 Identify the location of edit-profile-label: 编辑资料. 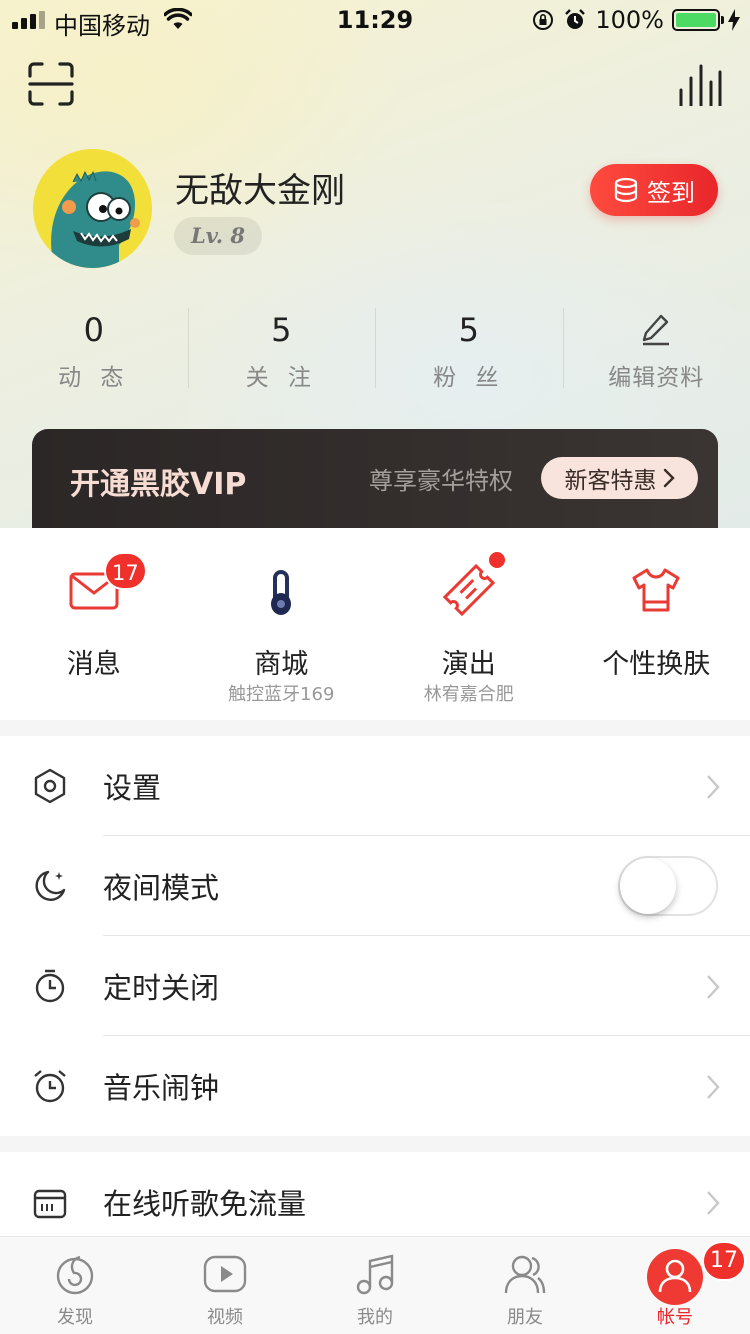
(656, 378).